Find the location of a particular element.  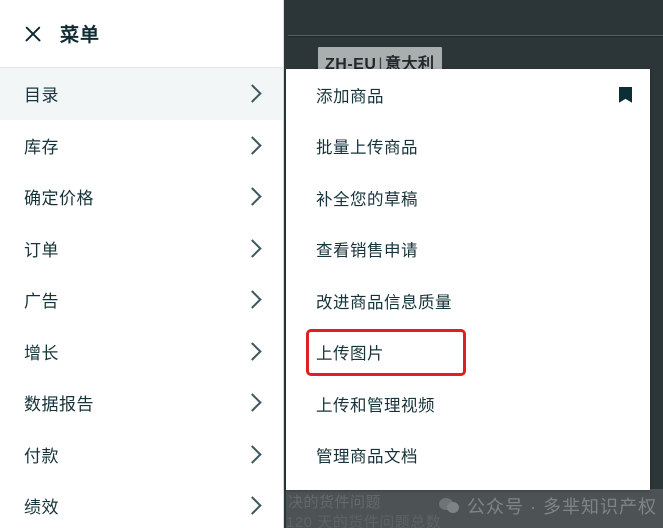

wechat-icon is located at coordinates (450, 506).